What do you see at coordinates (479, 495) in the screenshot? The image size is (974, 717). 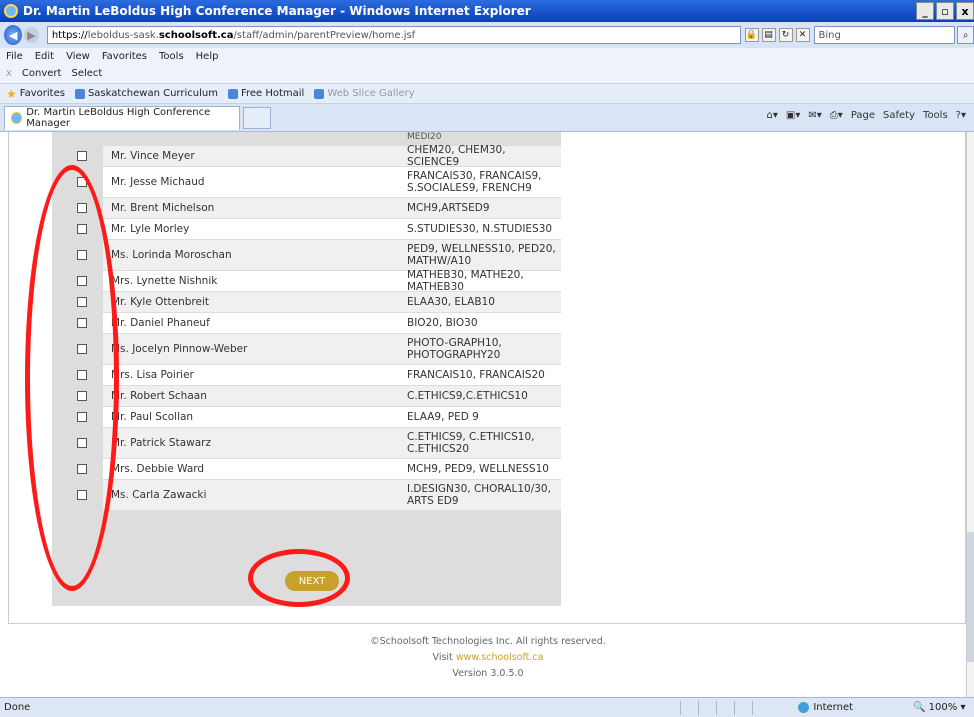 I see `teacher-courses: I.DESIGN30, CHORAL10/30, ARTS ED9` at bounding box center [479, 495].